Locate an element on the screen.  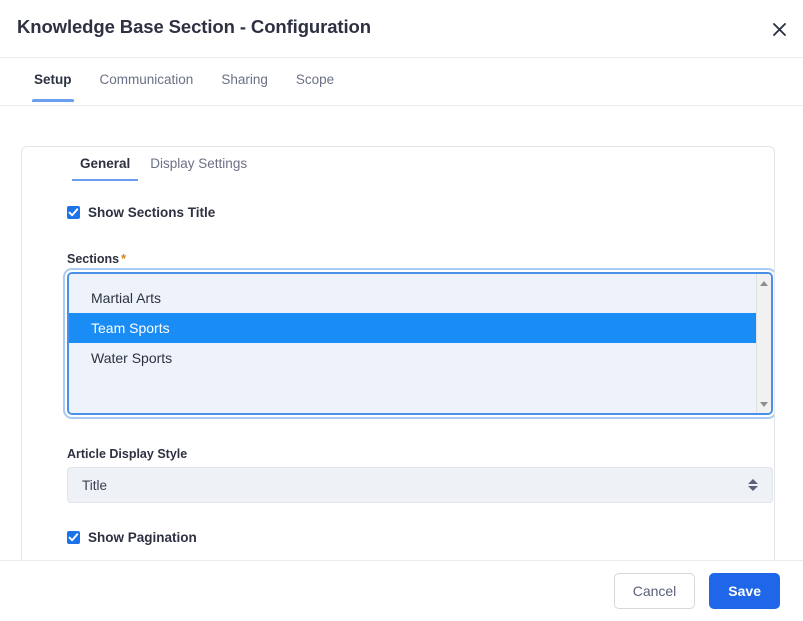
show-pagination-label: Show Pagination is located at coordinates (142, 537).